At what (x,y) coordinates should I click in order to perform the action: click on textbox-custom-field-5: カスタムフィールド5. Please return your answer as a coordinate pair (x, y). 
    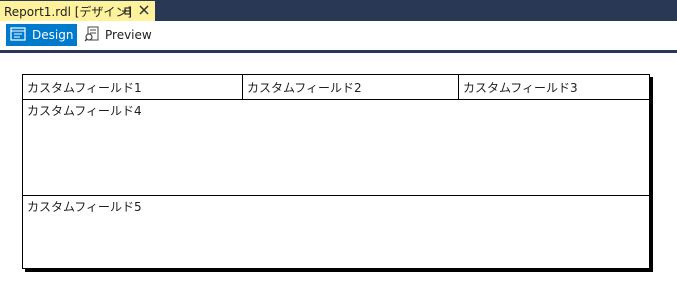
    Looking at the image, I should click on (84, 206).